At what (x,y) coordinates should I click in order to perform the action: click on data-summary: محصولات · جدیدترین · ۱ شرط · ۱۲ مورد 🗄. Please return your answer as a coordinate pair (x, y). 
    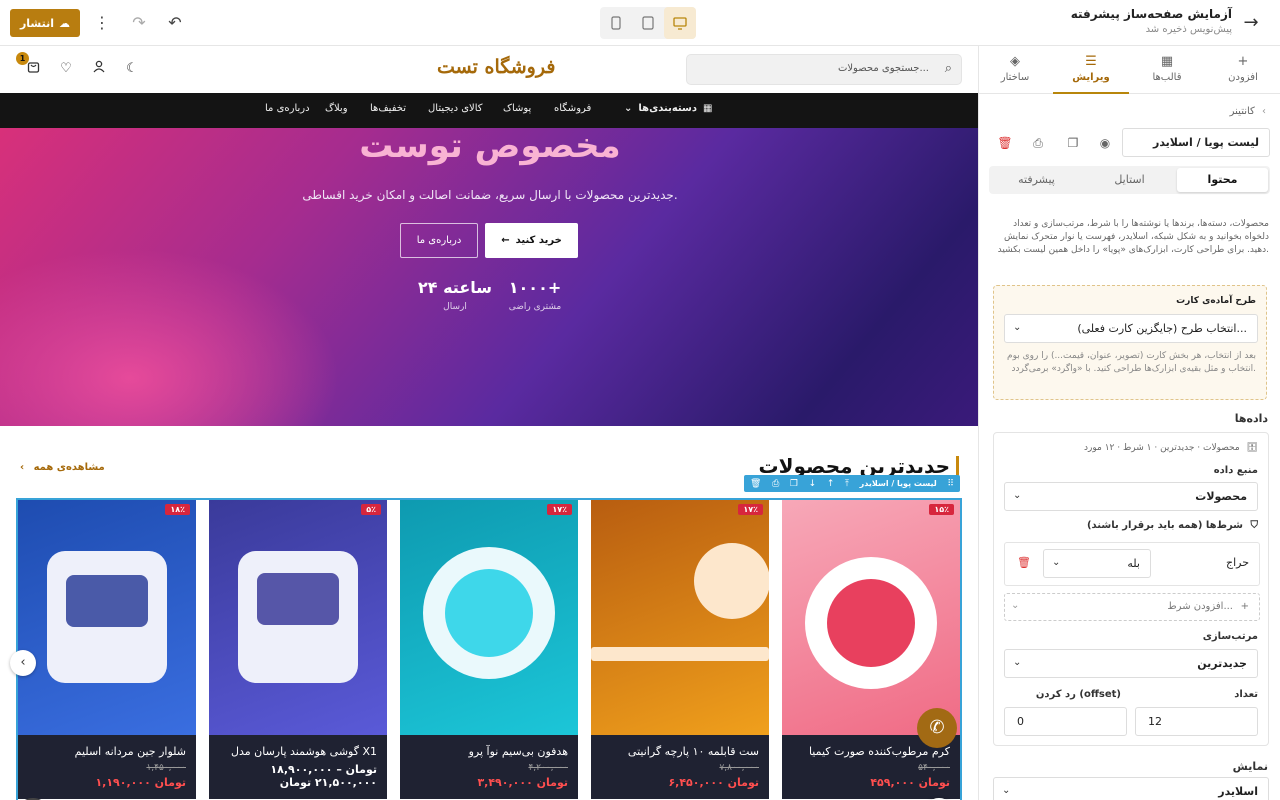
    Looking at the image, I should click on (1171, 448).